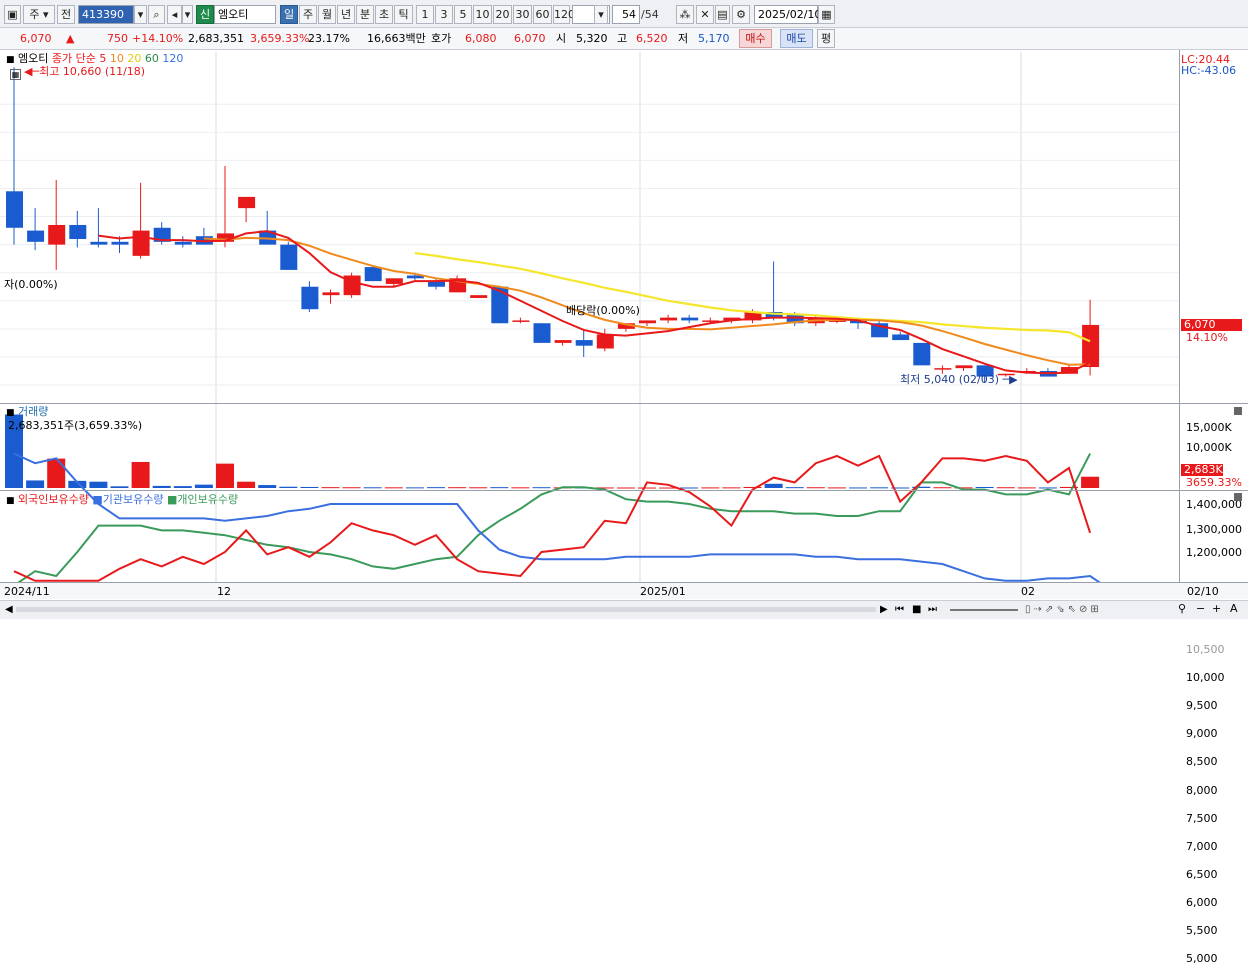 Image resolution: width=1248 pixels, height=966 pixels. I want to click on stop-icon: ■, so click(916, 610).